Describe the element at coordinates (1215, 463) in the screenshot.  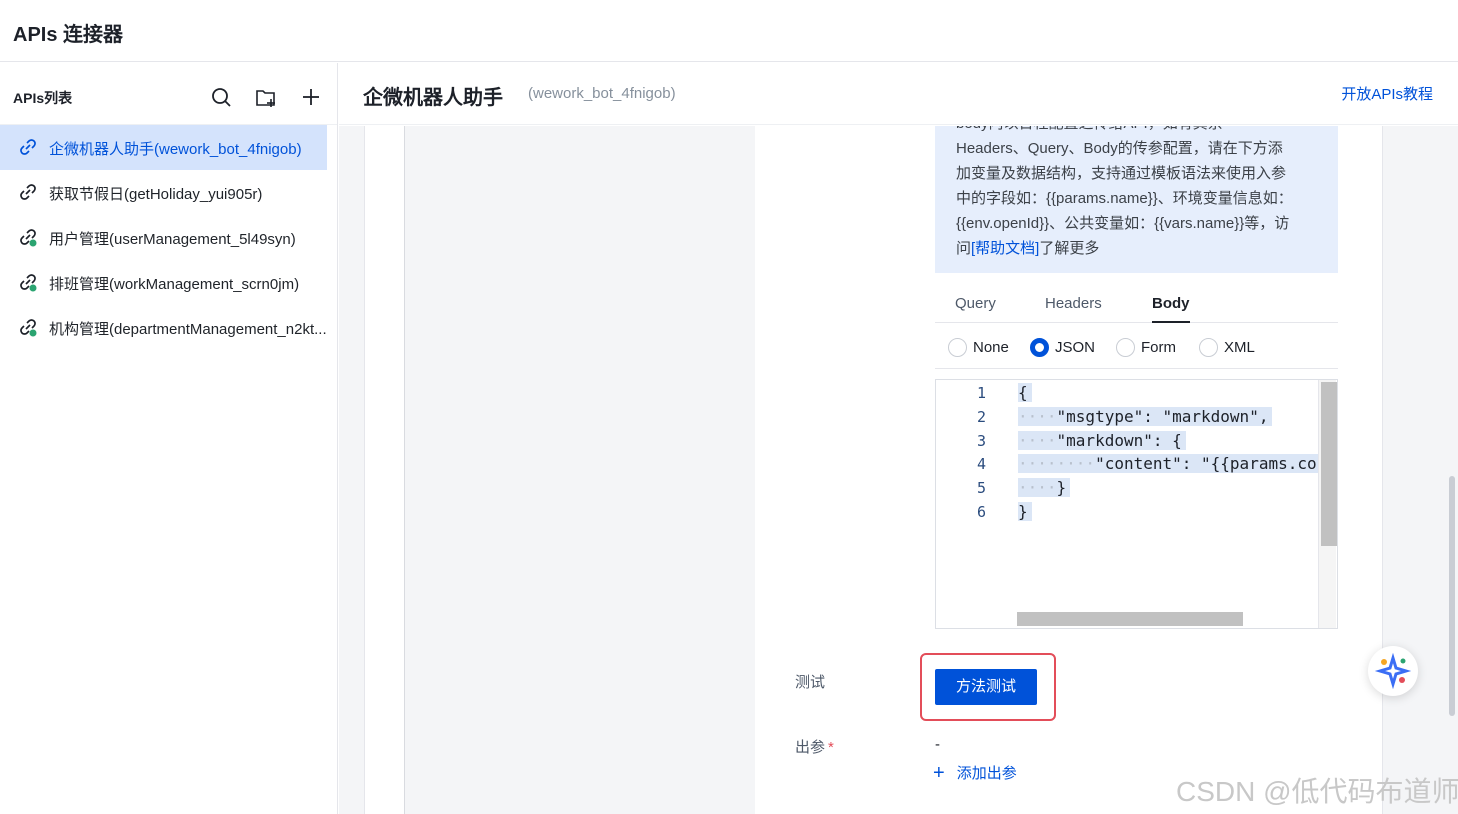
I see `code-line: "content": "{{params.cont` at that location.